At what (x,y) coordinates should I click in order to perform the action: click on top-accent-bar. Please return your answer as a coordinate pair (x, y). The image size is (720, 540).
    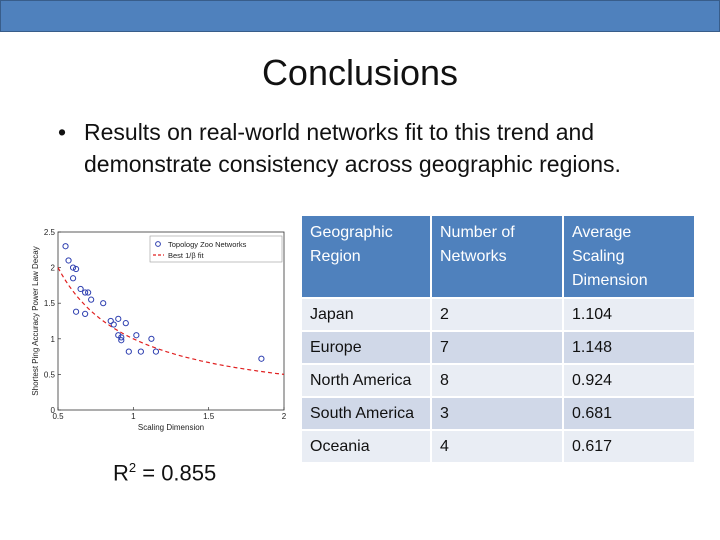
    Looking at the image, I should click on (360, 16).